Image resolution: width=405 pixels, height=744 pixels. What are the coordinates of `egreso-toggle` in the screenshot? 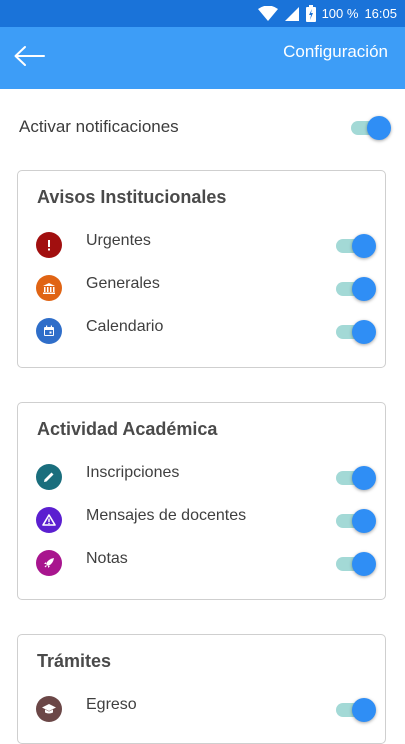 It's located at (356, 710).